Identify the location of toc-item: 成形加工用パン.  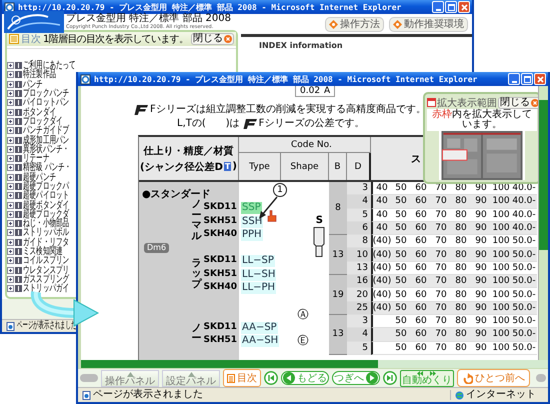
(46, 140).